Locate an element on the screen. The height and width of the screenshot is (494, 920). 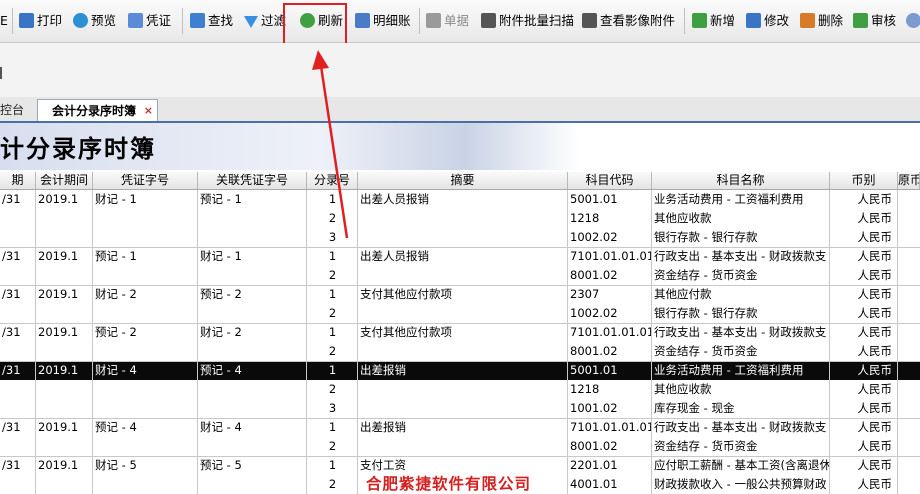
cell-summary: 支付其他应付款项 is located at coordinates (406, 332).